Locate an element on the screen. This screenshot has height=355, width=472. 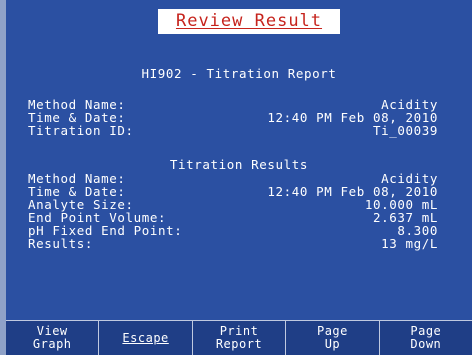
softkey-label-line2: Graph is located at coordinates (52, 344).